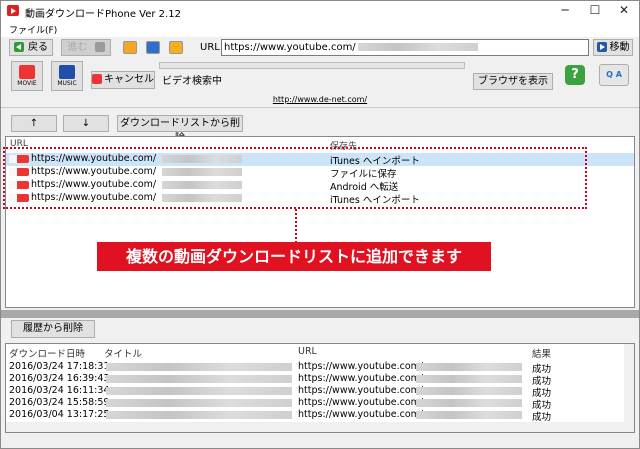 This screenshot has width=640, height=449. What do you see at coordinates (176, 47) in the screenshot?
I see `upload-icon` at bounding box center [176, 47].